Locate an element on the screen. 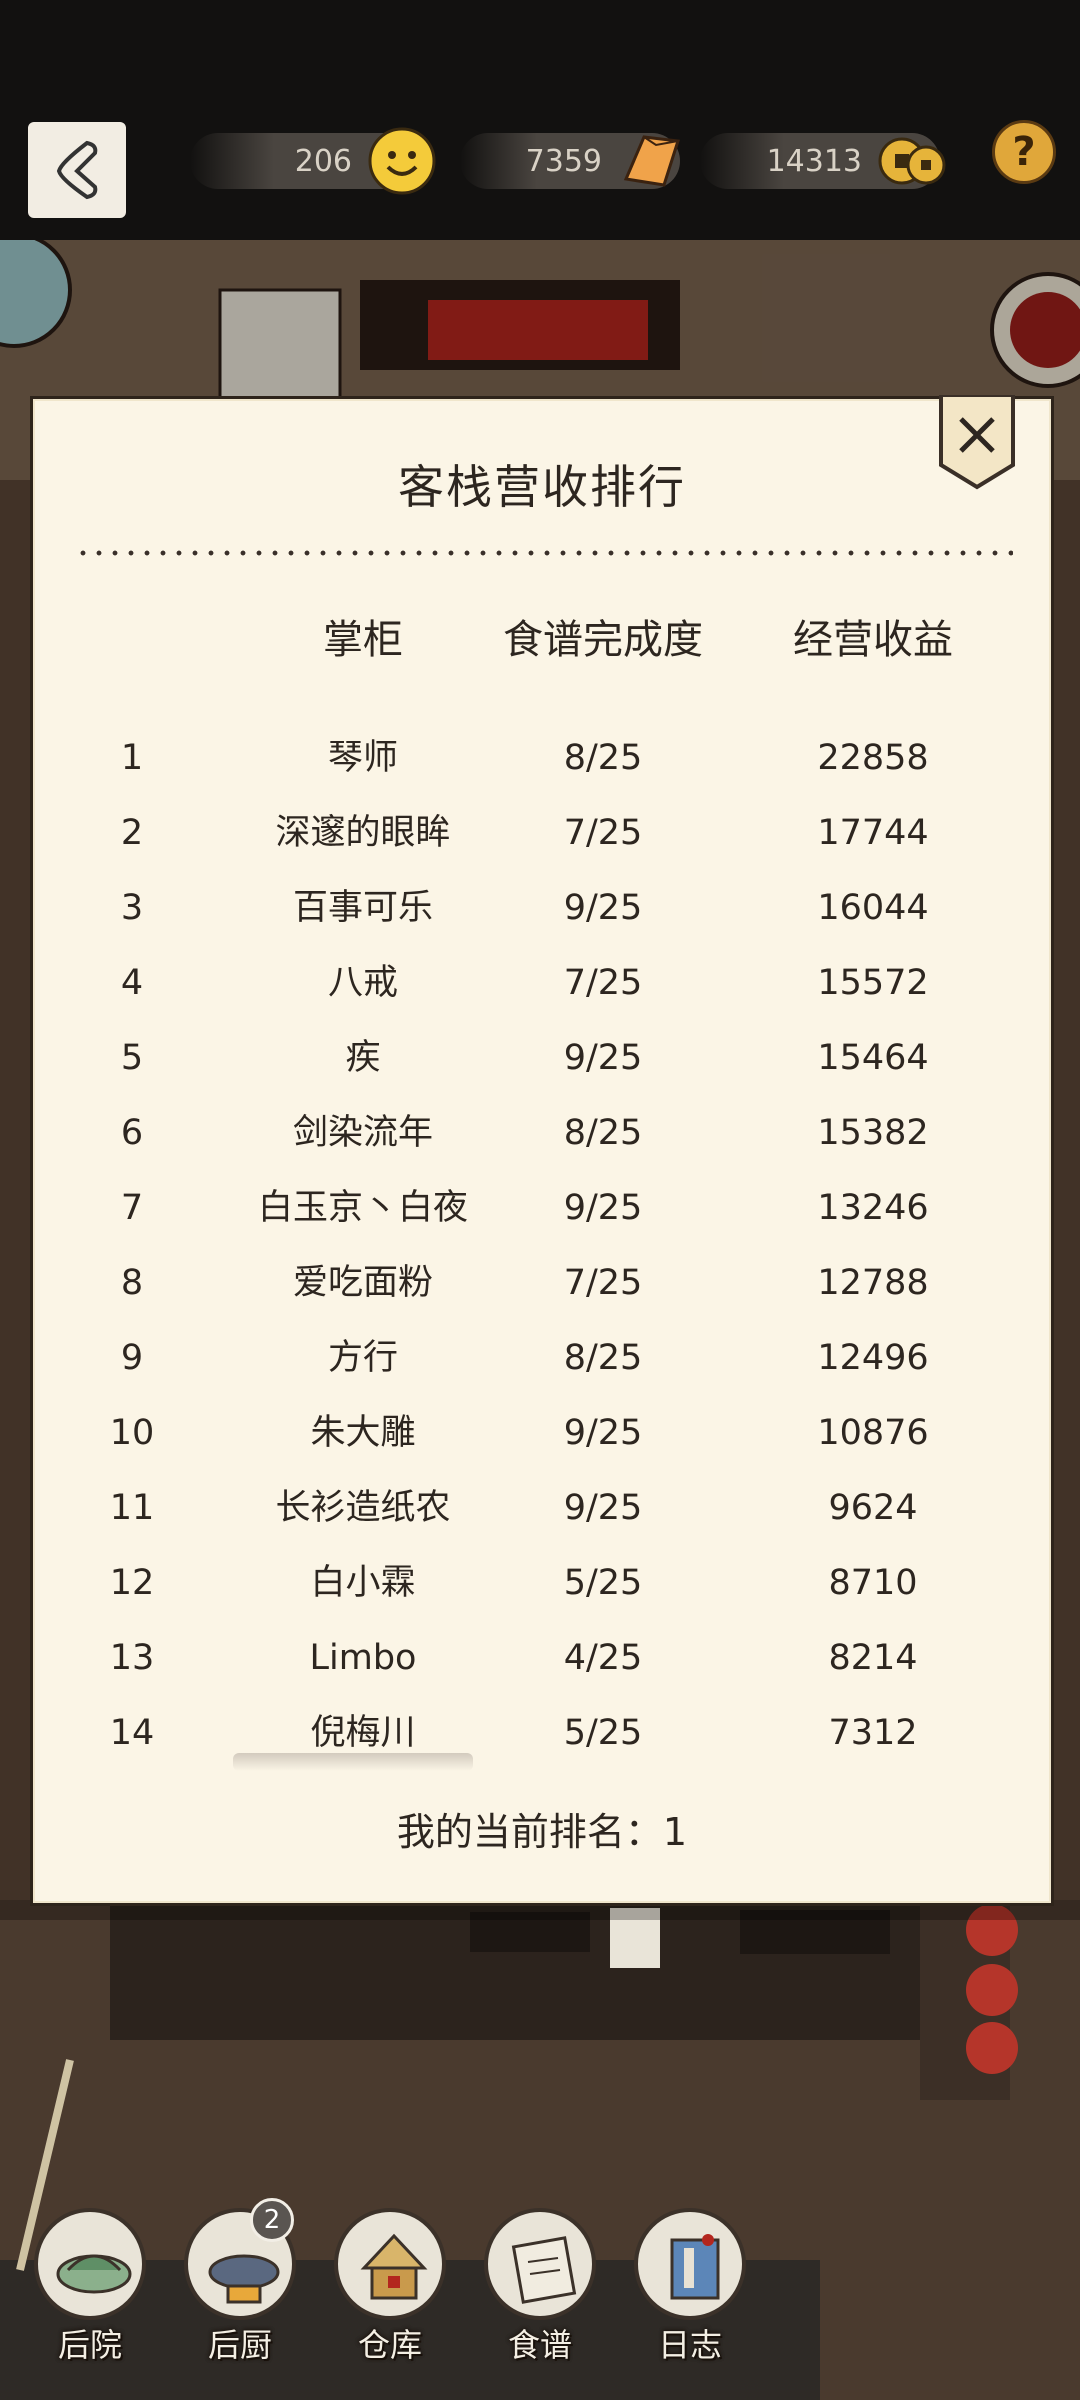  back-arrow-icon is located at coordinates (77, 170).